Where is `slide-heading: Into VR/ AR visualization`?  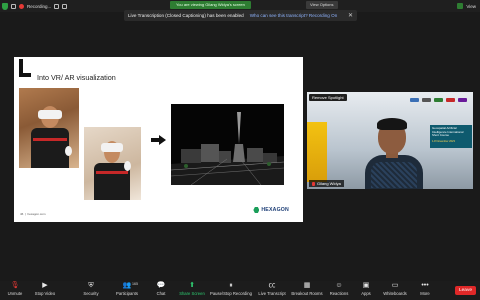 slide-heading: Into VR/ AR visualization is located at coordinates (76, 77).